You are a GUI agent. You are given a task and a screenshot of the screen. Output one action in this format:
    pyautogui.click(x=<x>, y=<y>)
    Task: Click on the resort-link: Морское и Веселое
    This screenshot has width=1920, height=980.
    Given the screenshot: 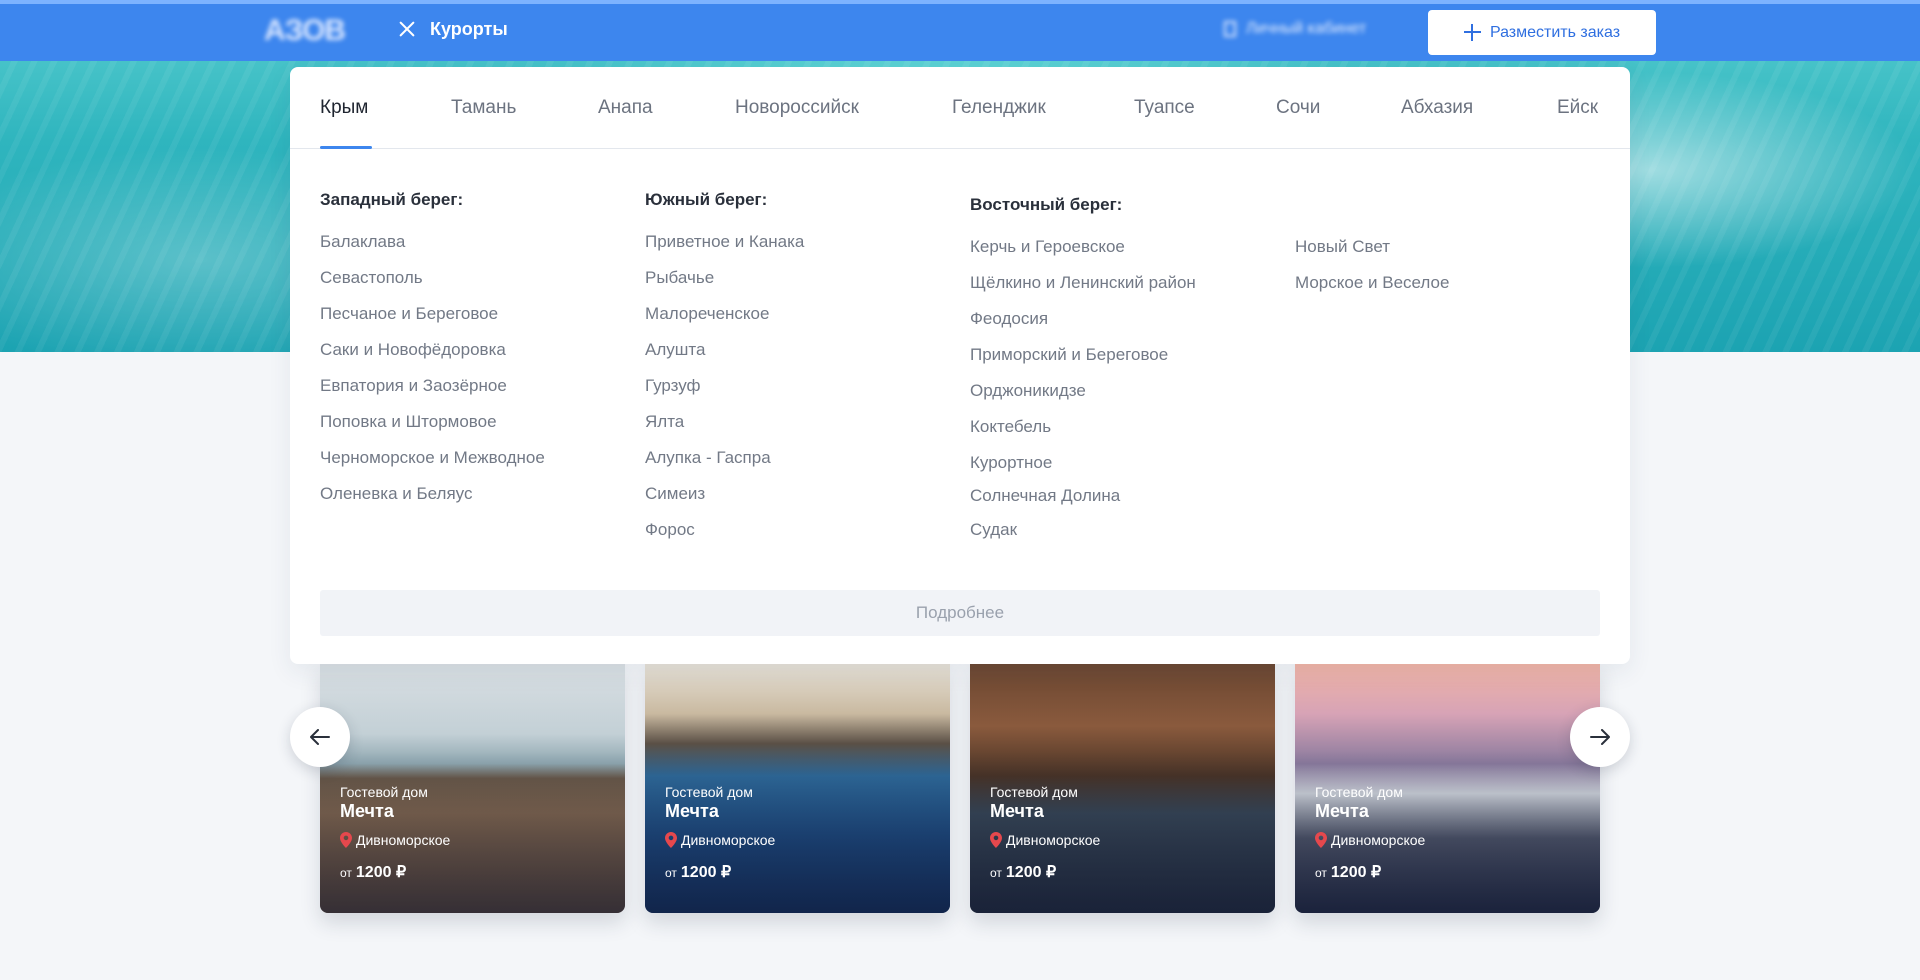 What is the action you would take?
    pyautogui.click(x=1372, y=291)
    